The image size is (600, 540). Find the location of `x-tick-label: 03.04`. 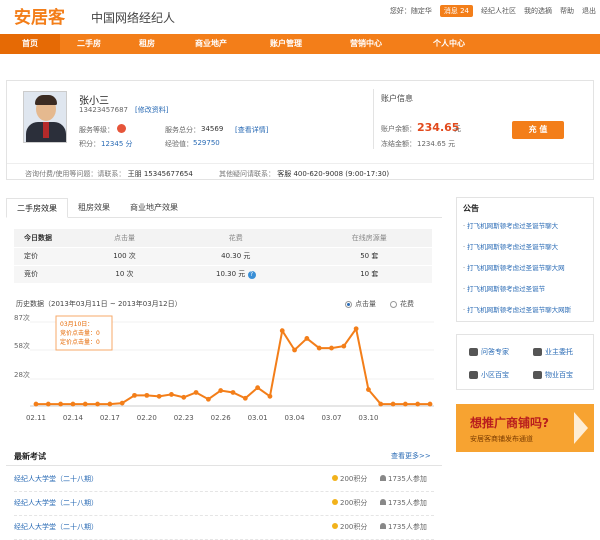

x-tick-label: 03.04 is located at coordinates (295, 418).